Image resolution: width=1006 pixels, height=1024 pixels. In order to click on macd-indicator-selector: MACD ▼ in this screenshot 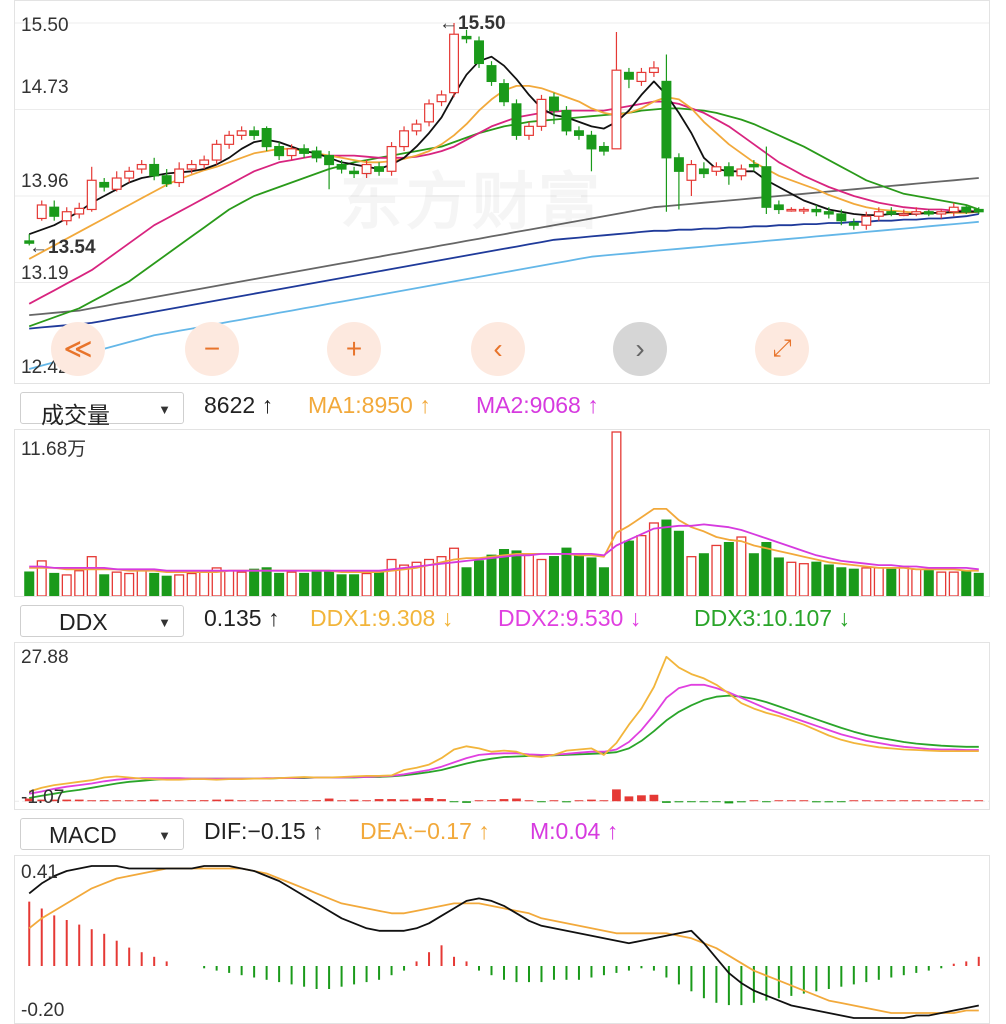, I will do `click(102, 834)`.